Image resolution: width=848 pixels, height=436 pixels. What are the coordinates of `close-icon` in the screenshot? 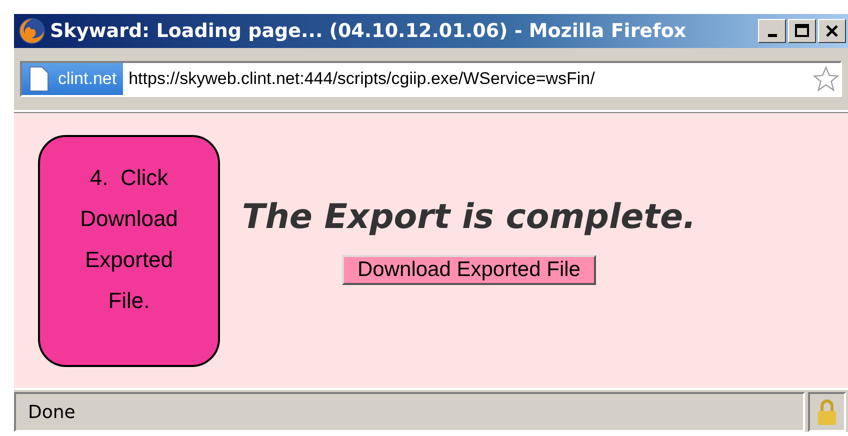 It's located at (832, 31).